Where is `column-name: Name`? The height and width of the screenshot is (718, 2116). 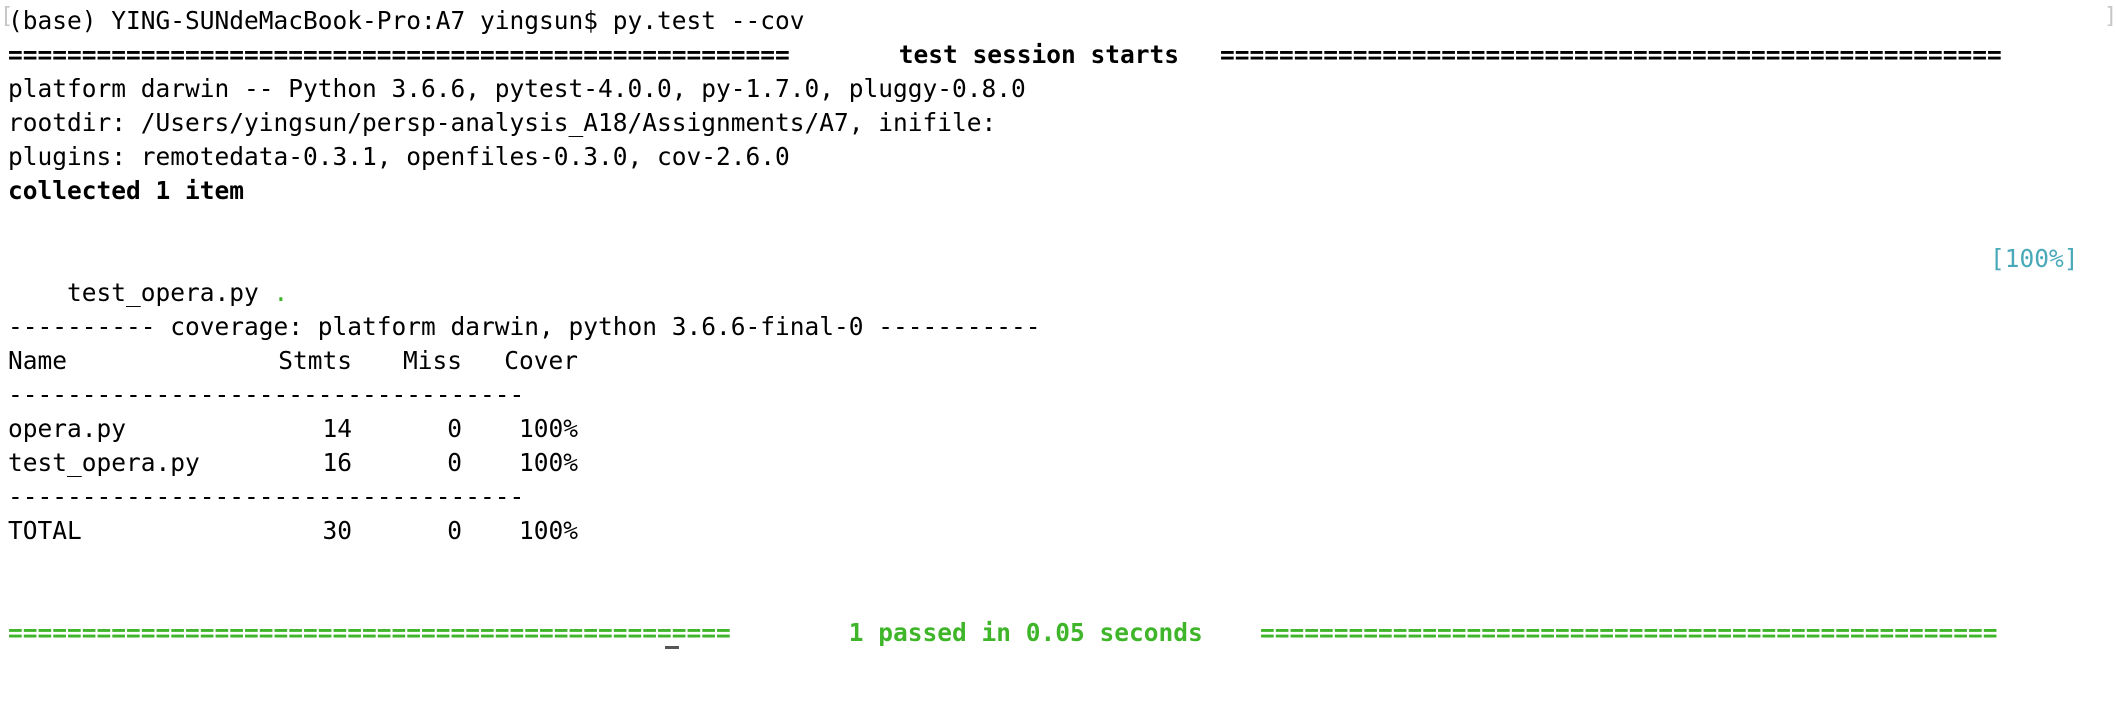 column-name: Name is located at coordinates (38, 360).